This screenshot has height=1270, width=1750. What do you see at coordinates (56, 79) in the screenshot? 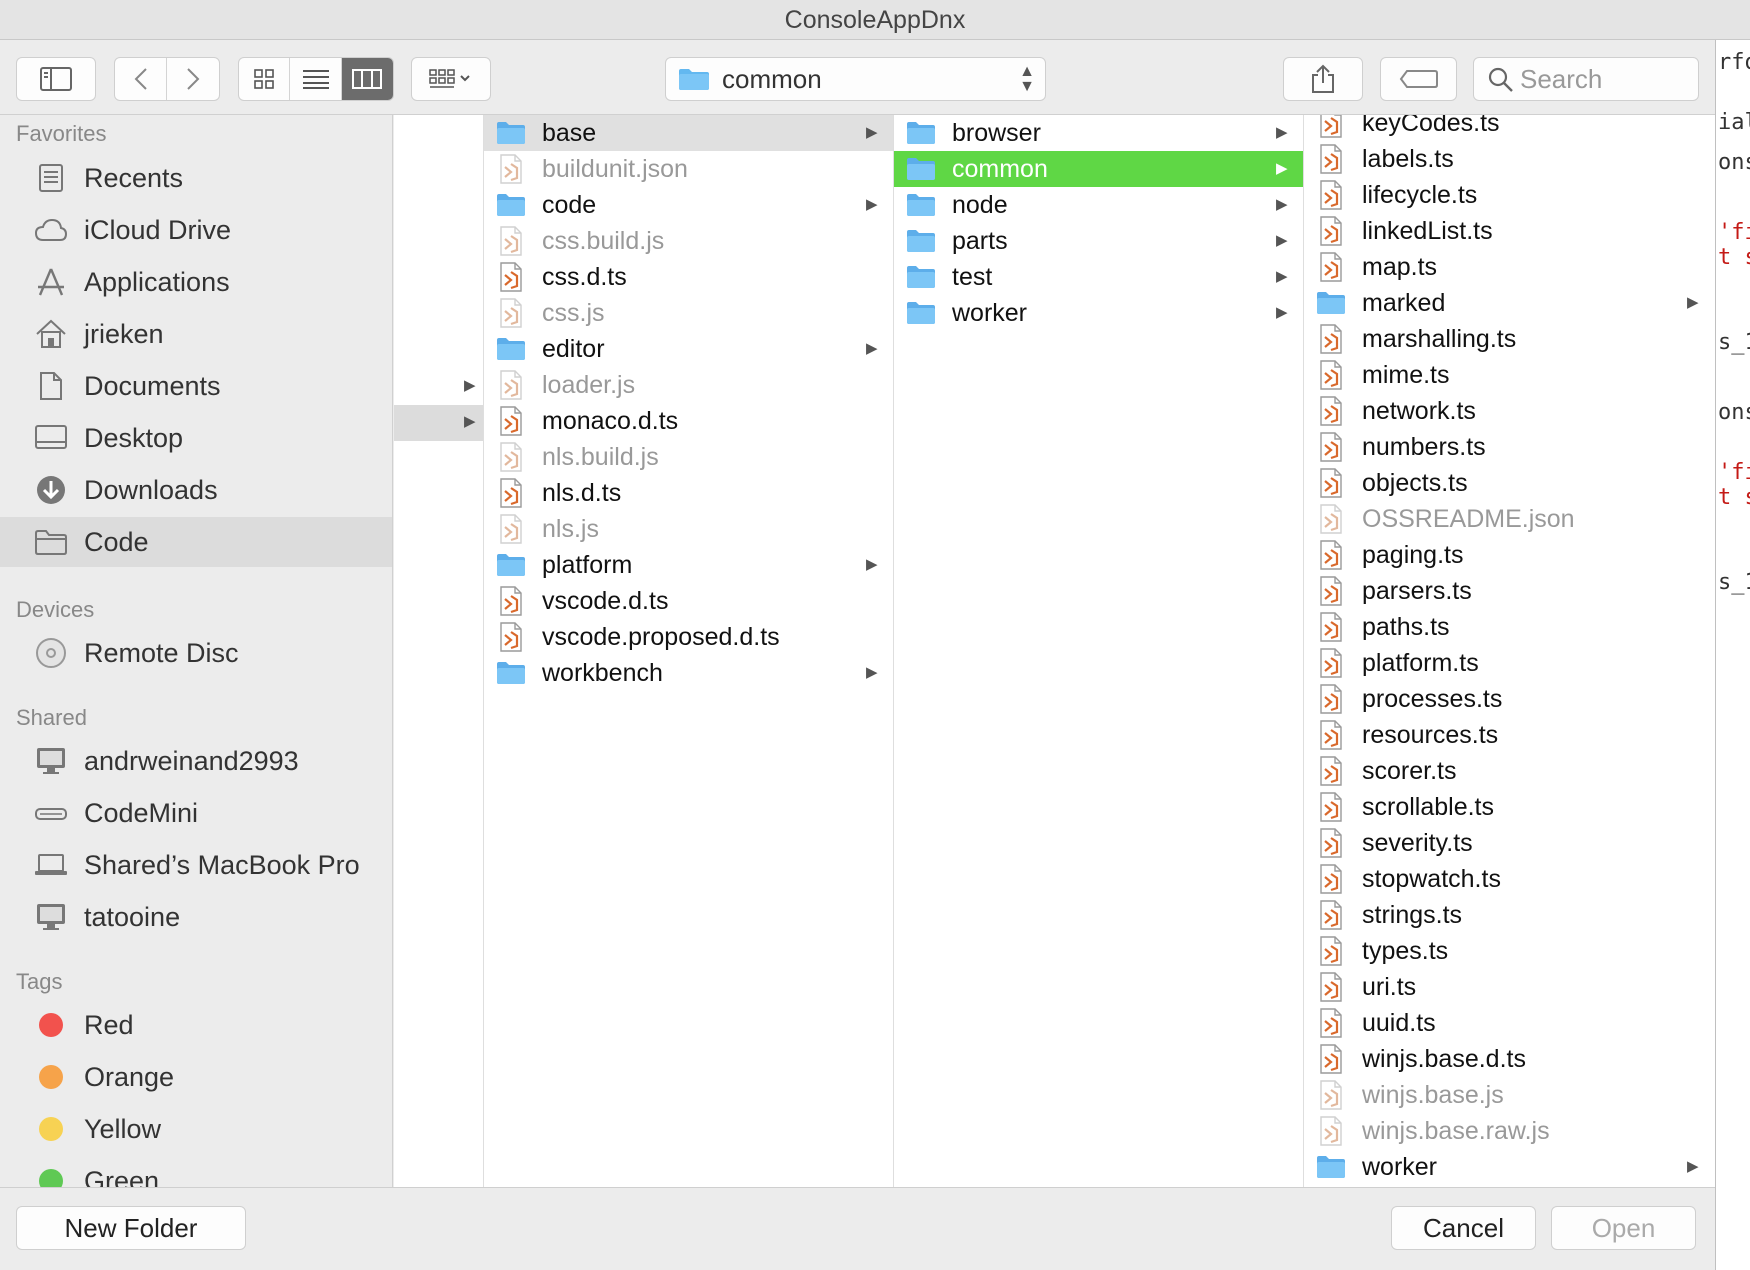
I see `sidebar-toggle-button` at bounding box center [56, 79].